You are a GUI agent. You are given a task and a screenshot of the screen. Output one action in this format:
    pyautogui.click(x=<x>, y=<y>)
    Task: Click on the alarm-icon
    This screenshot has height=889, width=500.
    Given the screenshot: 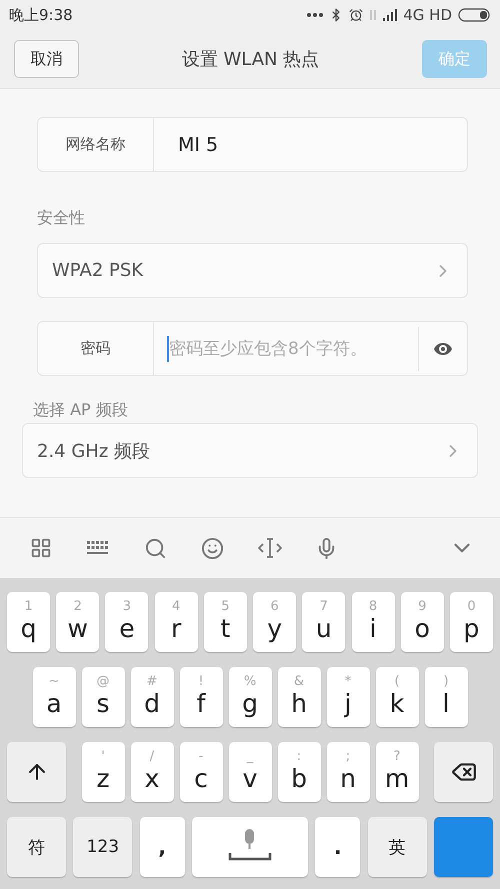 What is the action you would take?
    pyautogui.click(x=356, y=15)
    